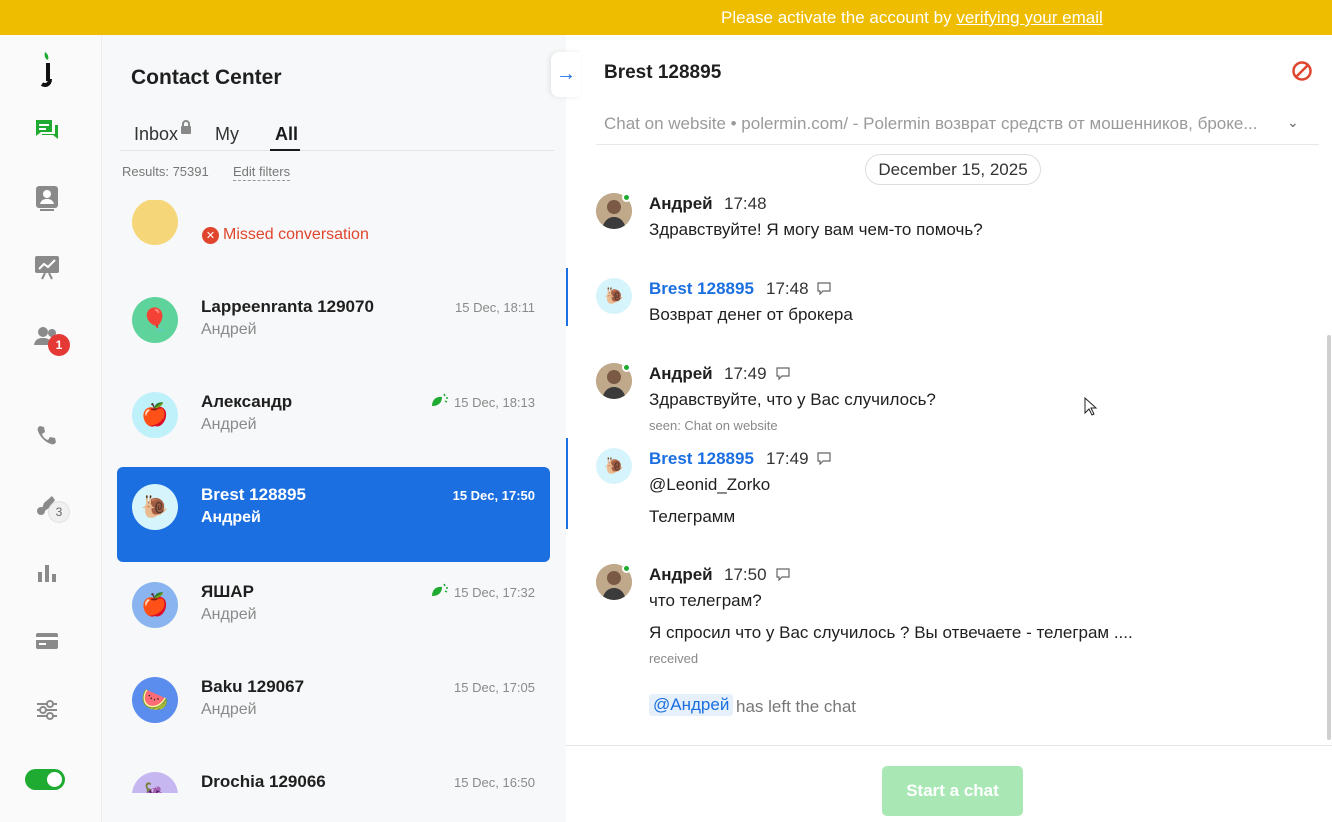  I want to click on message-text: Здравствуйте, что у Вас случилось?, so click(792, 399).